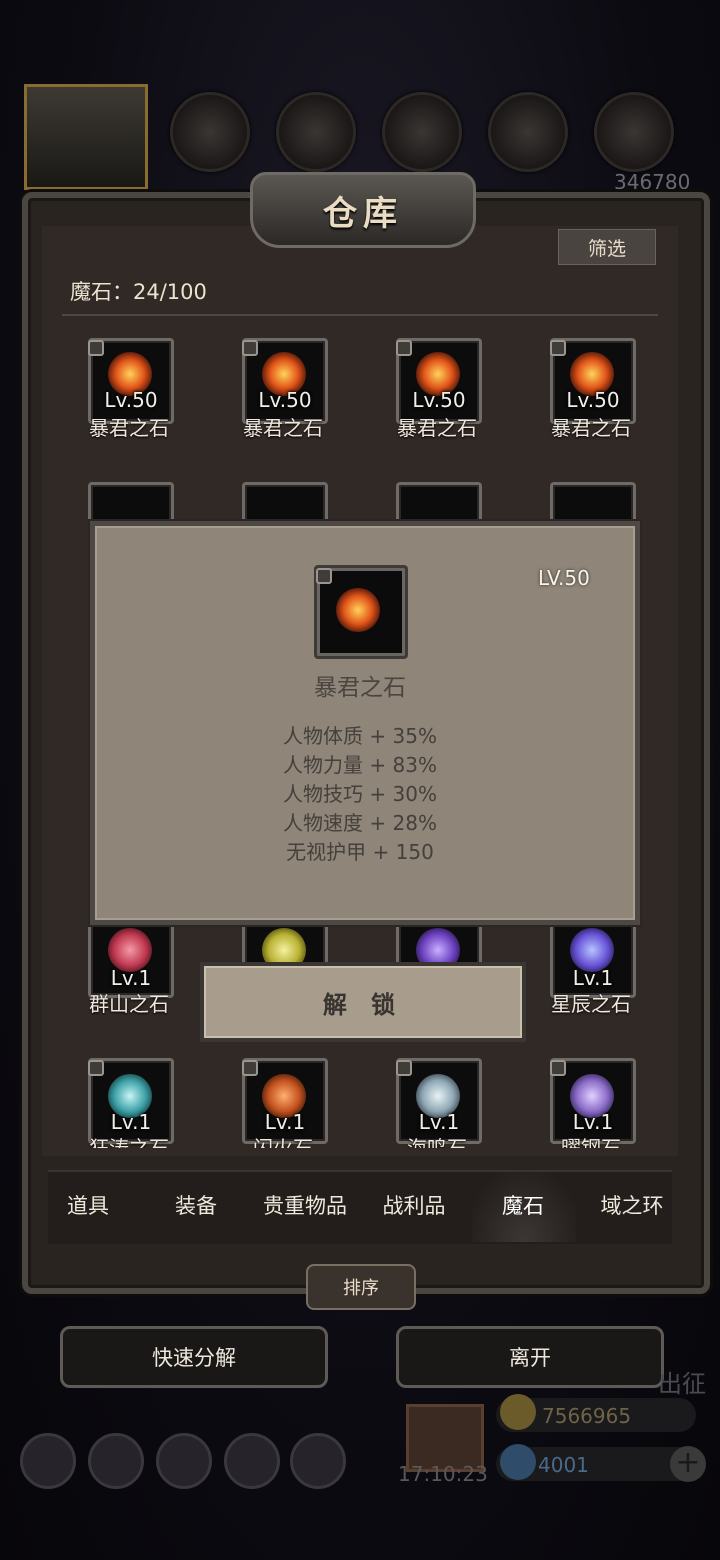 The height and width of the screenshot is (1560, 720). I want to click on settings-icon, so click(48, 1461).